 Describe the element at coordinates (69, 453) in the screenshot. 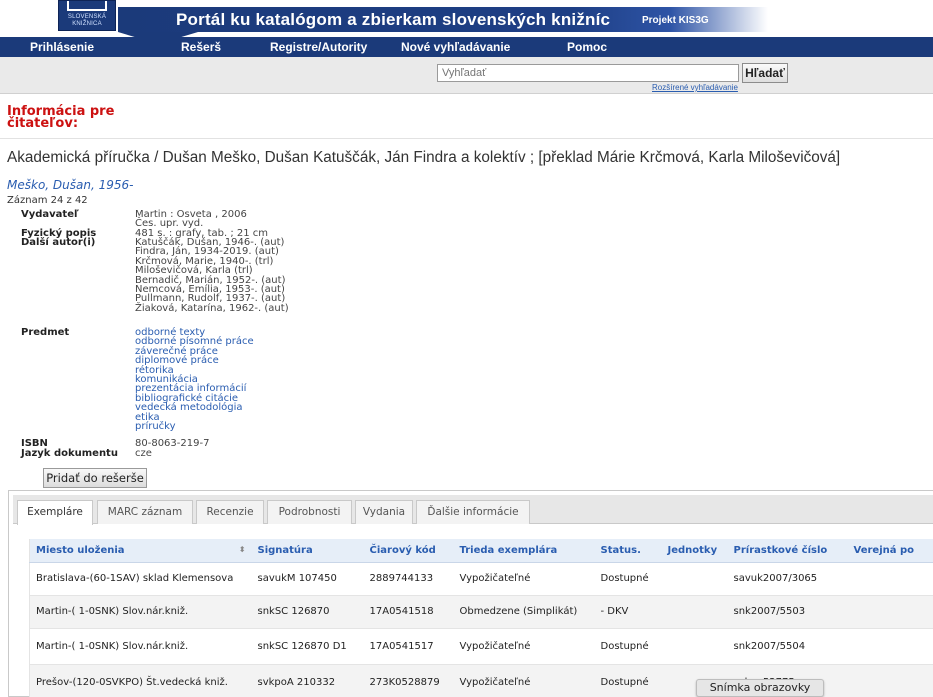

I see `language-label: Jazyk dokumentu` at that location.